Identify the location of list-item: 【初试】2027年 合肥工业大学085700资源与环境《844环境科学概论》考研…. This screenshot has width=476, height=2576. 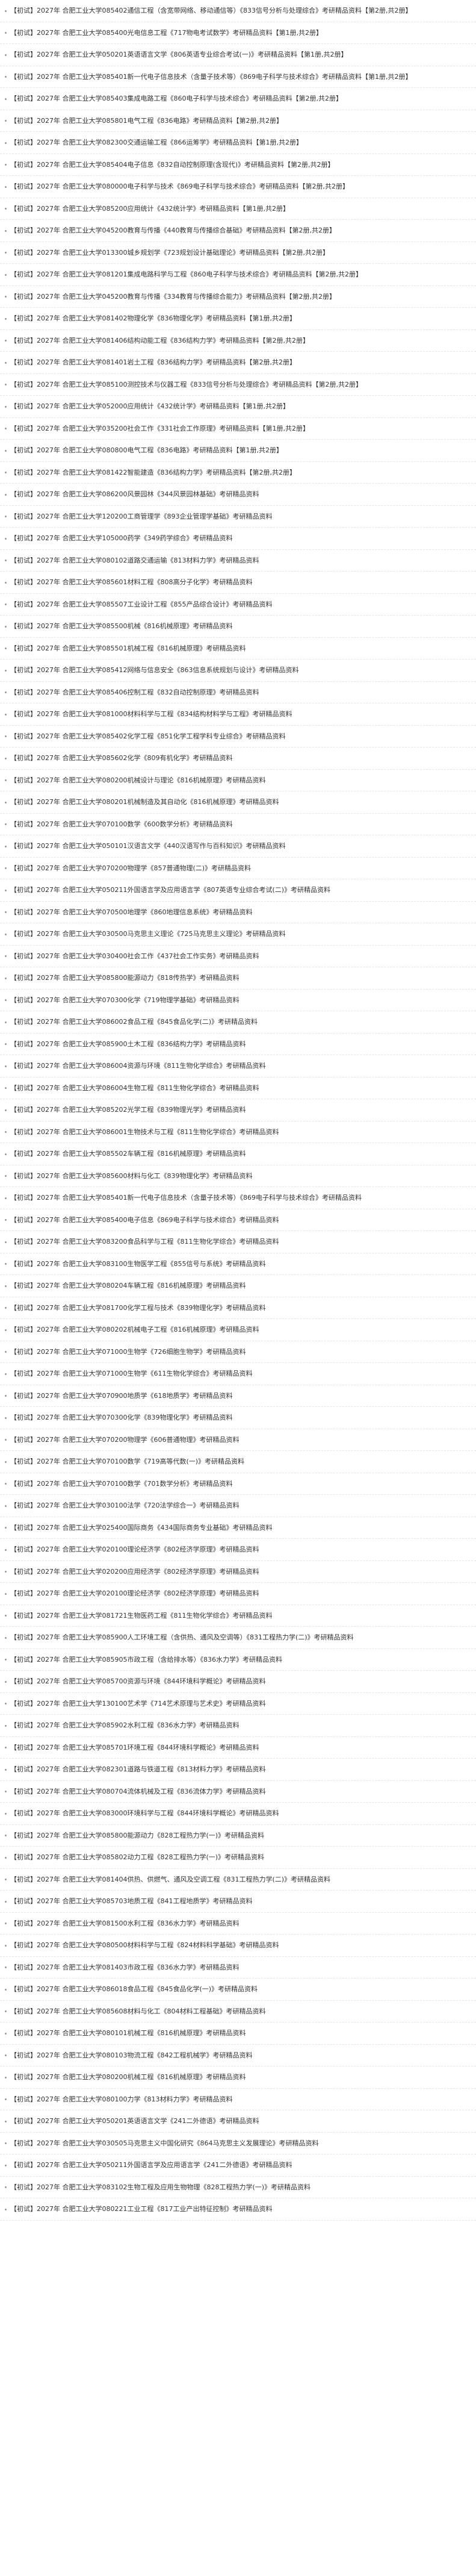
(238, 1682).